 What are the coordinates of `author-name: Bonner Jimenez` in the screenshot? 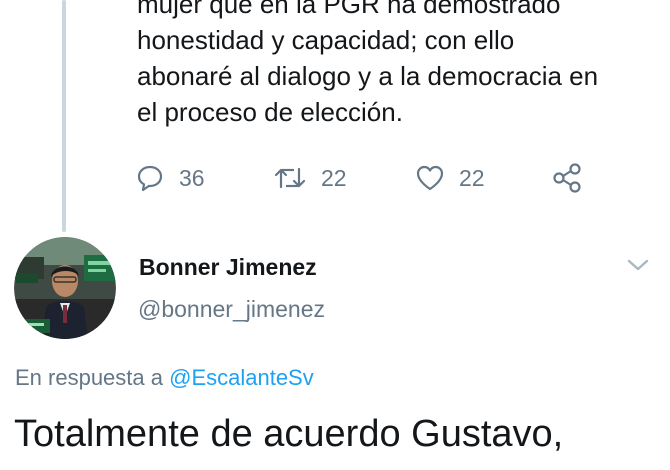 It's located at (228, 267).